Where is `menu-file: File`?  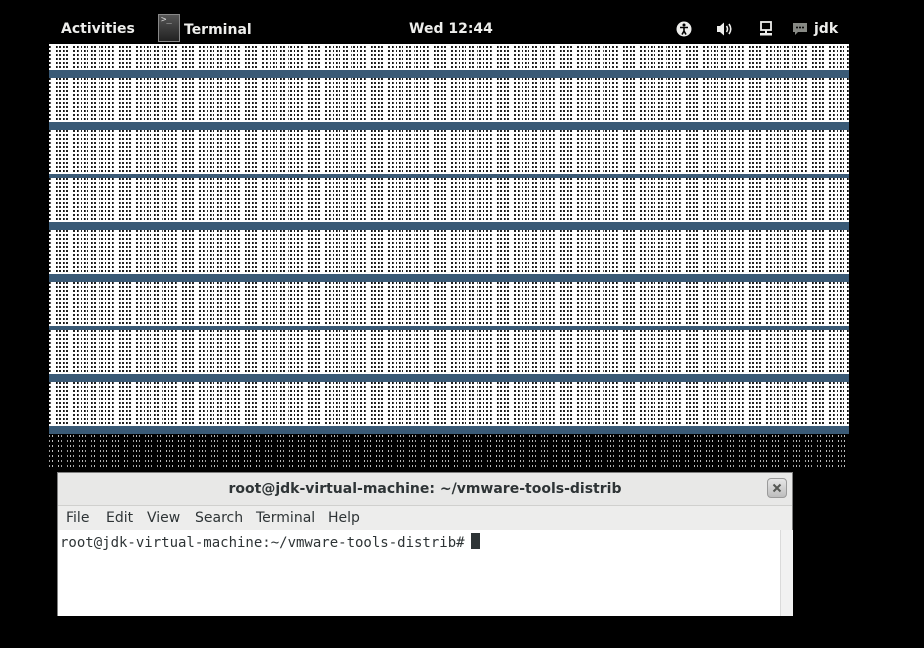 menu-file: File is located at coordinates (77, 518).